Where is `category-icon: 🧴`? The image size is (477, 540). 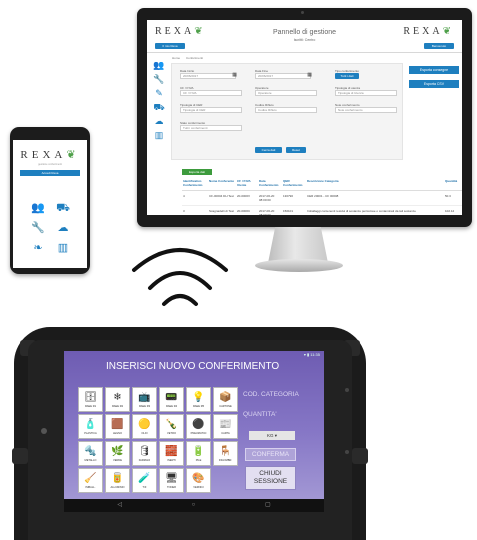 category-icon: 🧴 is located at coordinates (90, 424).